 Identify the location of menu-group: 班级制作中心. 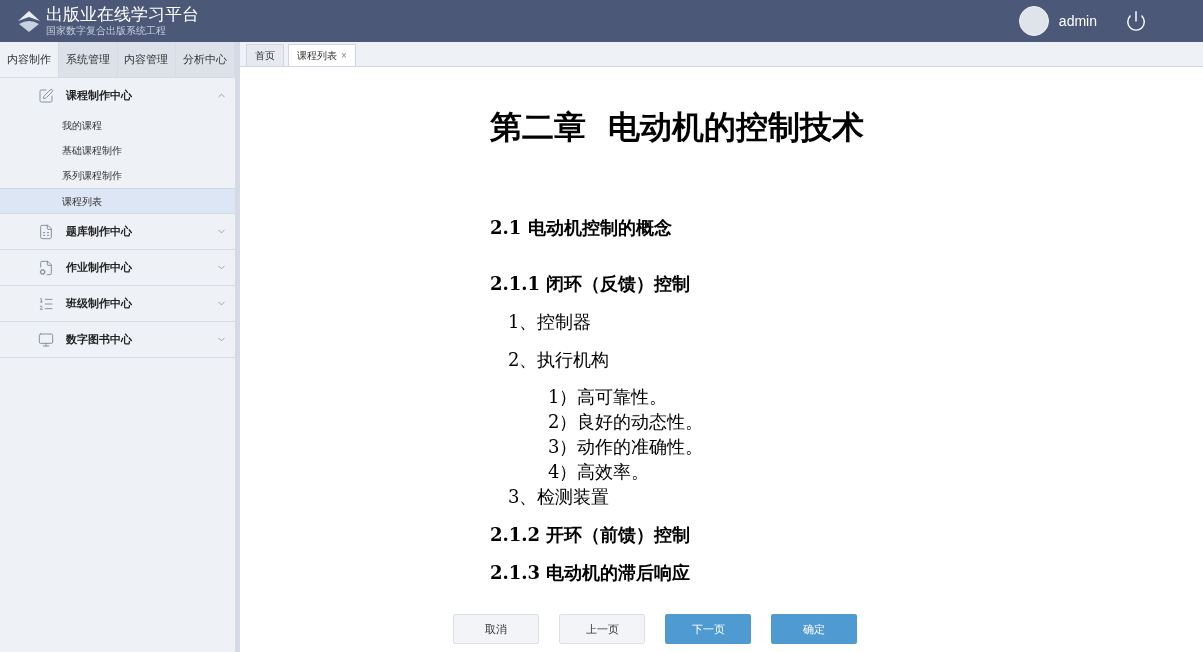
(117, 303).